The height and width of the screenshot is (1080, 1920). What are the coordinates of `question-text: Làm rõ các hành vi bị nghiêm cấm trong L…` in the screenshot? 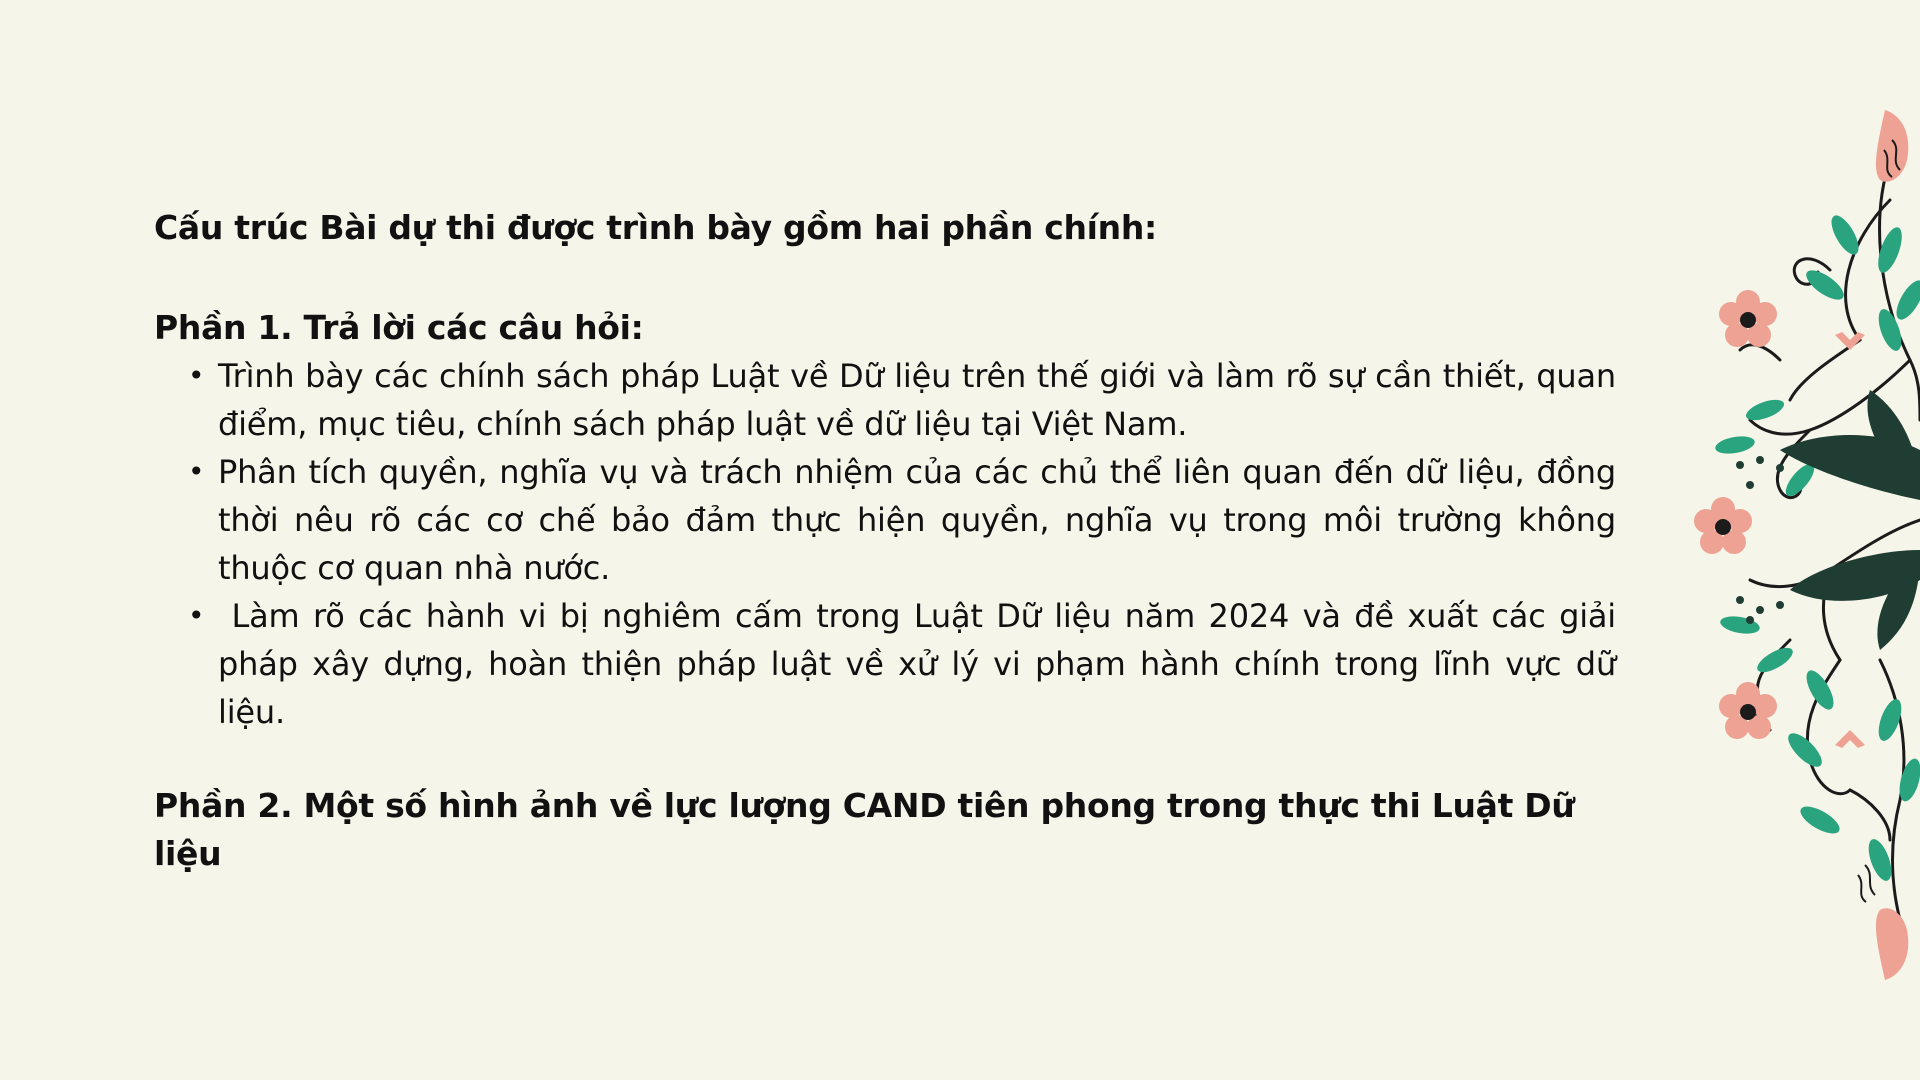 It's located at (922, 664).